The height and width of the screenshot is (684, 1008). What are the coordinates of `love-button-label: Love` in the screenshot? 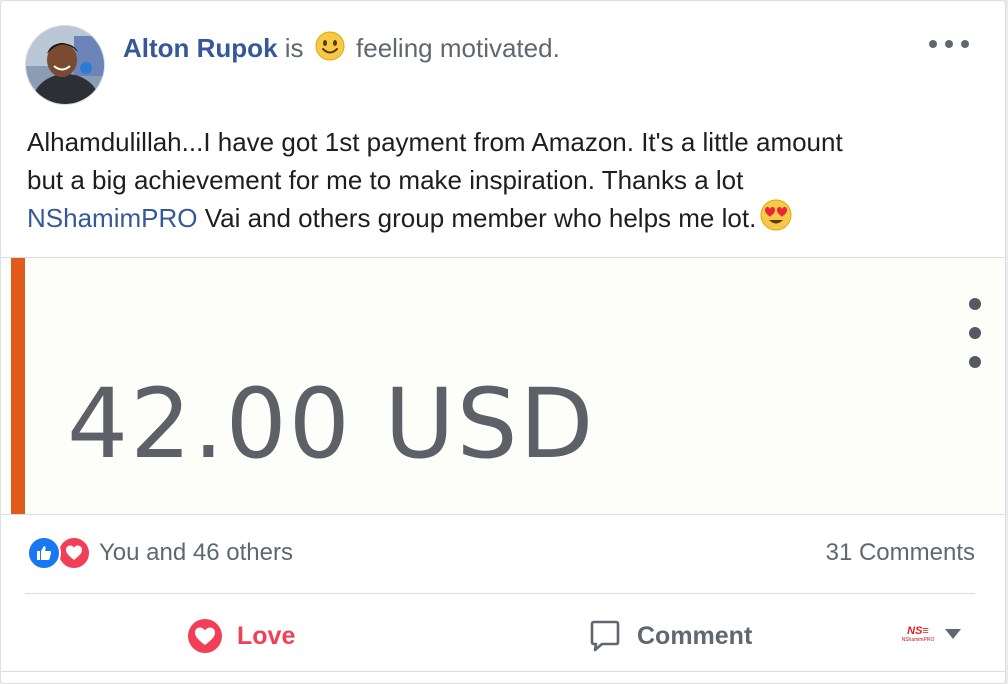 It's located at (266, 635).